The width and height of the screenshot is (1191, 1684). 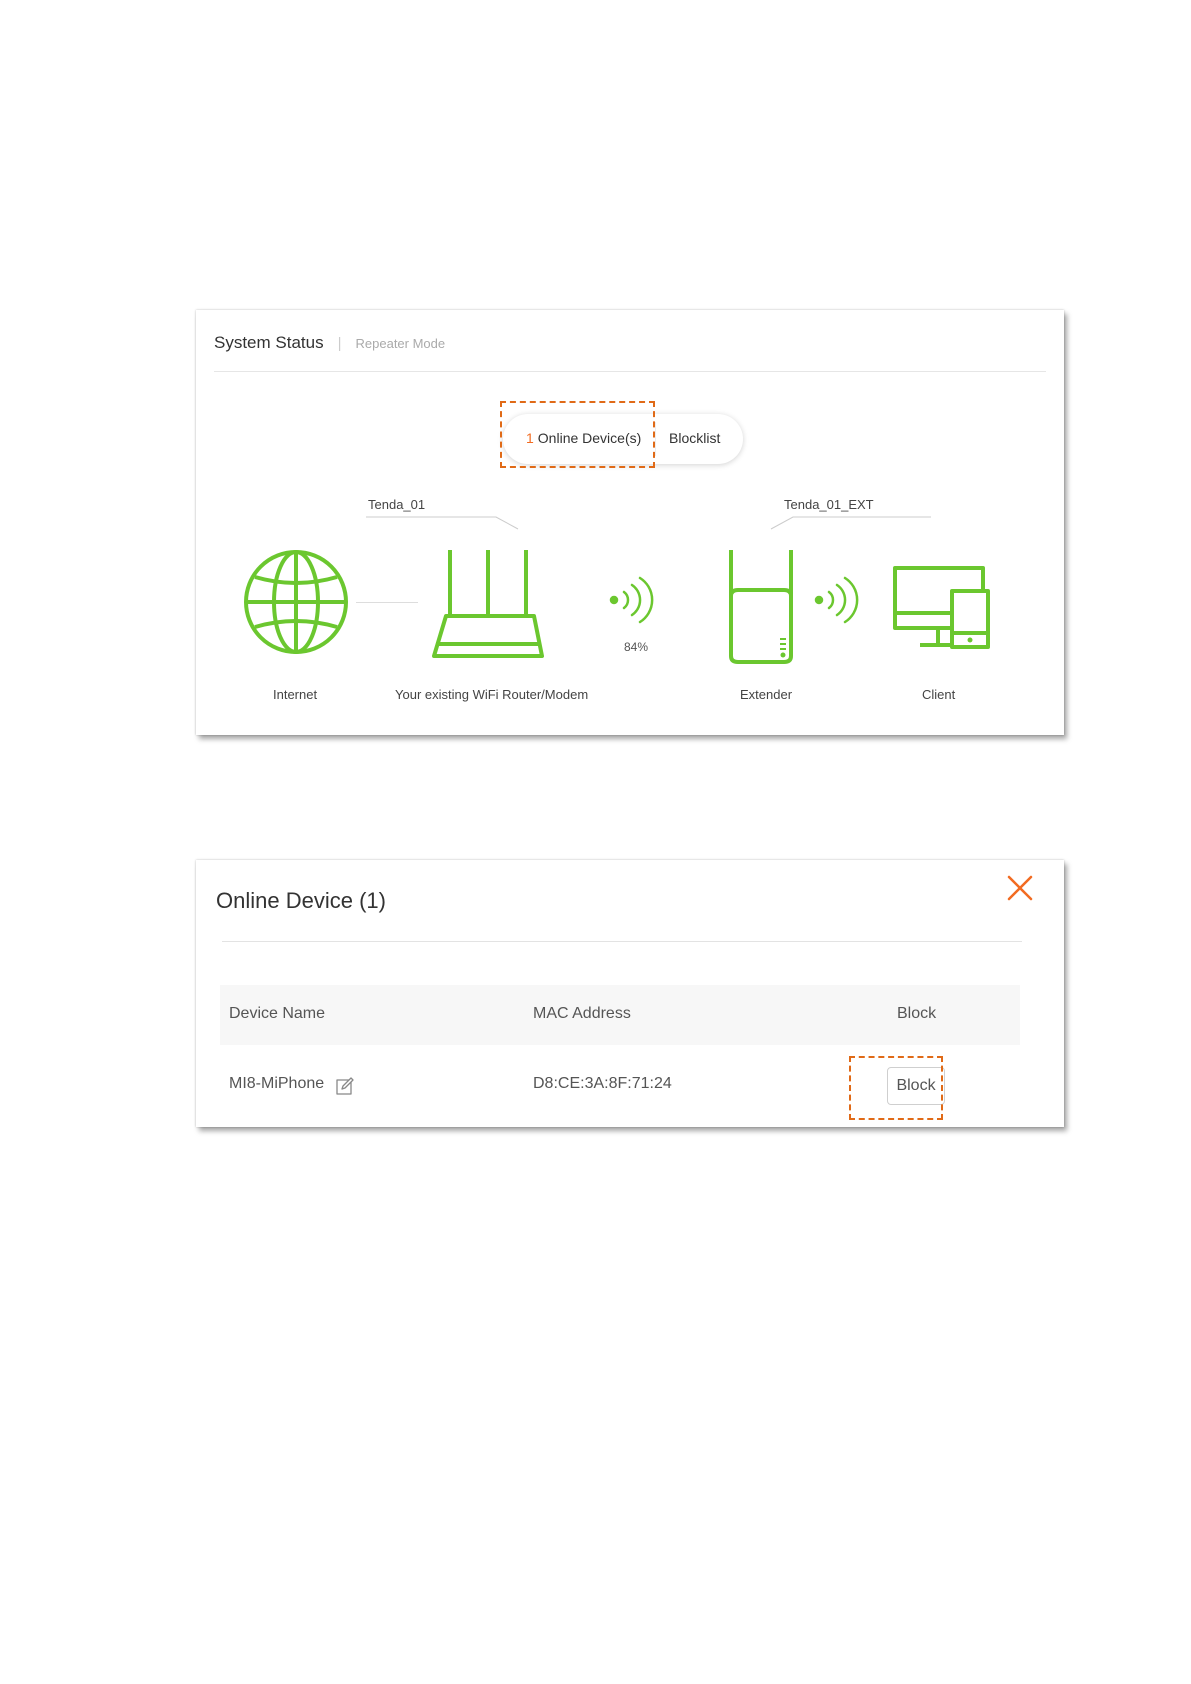 I want to click on signal-strength: 84%, so click(x=636, y=647).